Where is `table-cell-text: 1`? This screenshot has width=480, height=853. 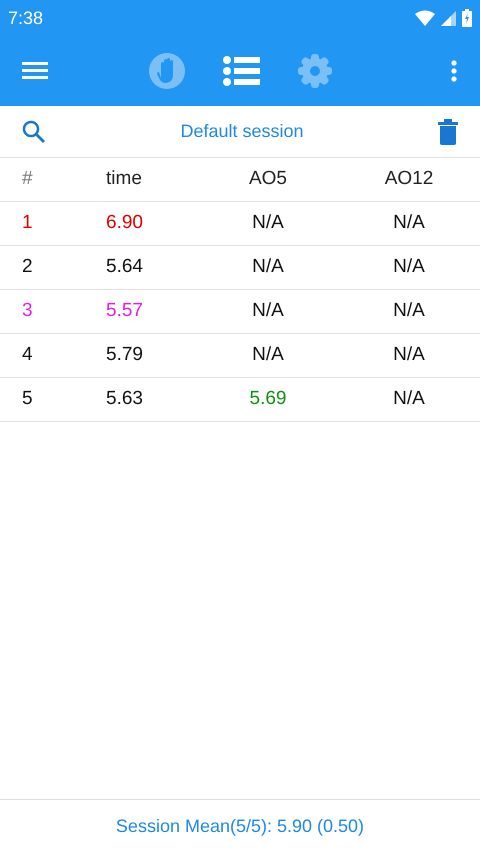 table-cell-text: 1 is located at coordinates (27, 223).